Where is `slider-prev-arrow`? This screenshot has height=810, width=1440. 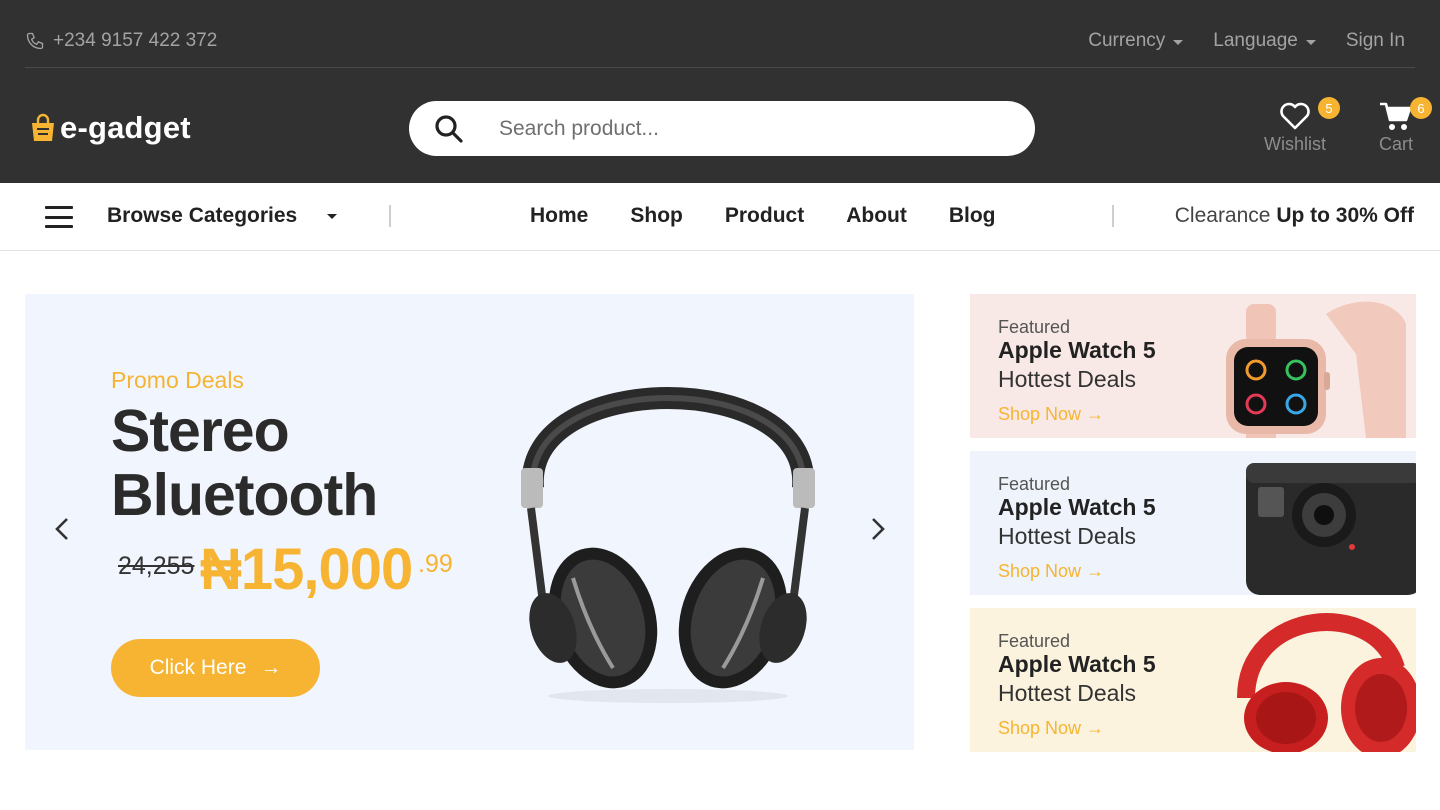
slider-prev-arrow is located at coordinates (62, 529).